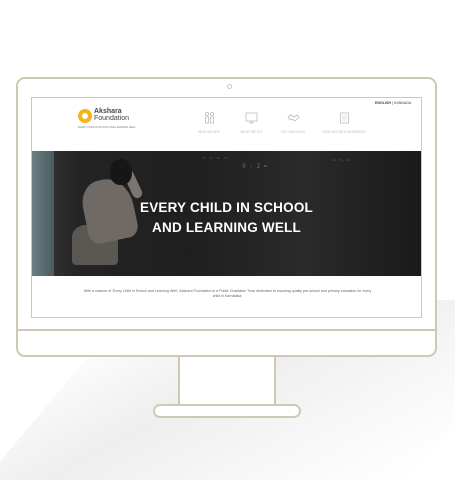 Image resolution: width=455 pixels, height=480 pixels. Describe the element at coordinates (251, 118) in the screenshot. I see `screen-icon` at that location.